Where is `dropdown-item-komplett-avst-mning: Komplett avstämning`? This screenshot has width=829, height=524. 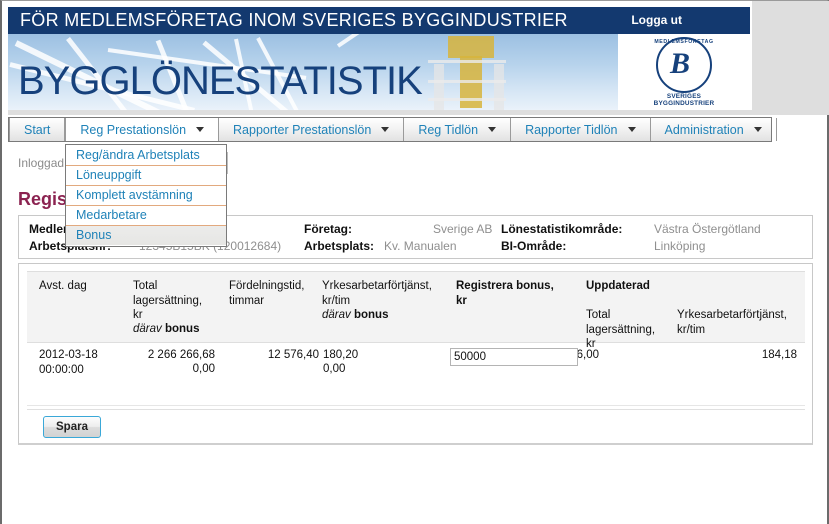 dropdown-item-komplett-avst-mning: Komplett avstämning is located at coordinates (146, 196).